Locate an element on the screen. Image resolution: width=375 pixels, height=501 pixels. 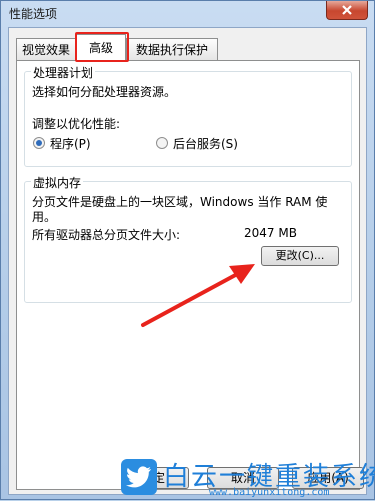
apply-button: 应用(A) is located at coordinates (328, 478).